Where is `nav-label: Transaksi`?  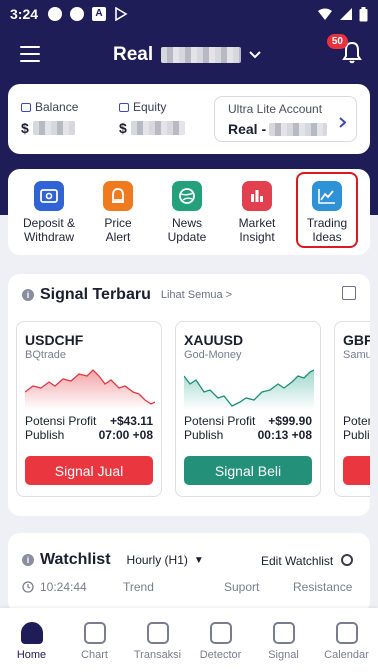 nav-label: Transaksi is located at coordinates (157, 655).